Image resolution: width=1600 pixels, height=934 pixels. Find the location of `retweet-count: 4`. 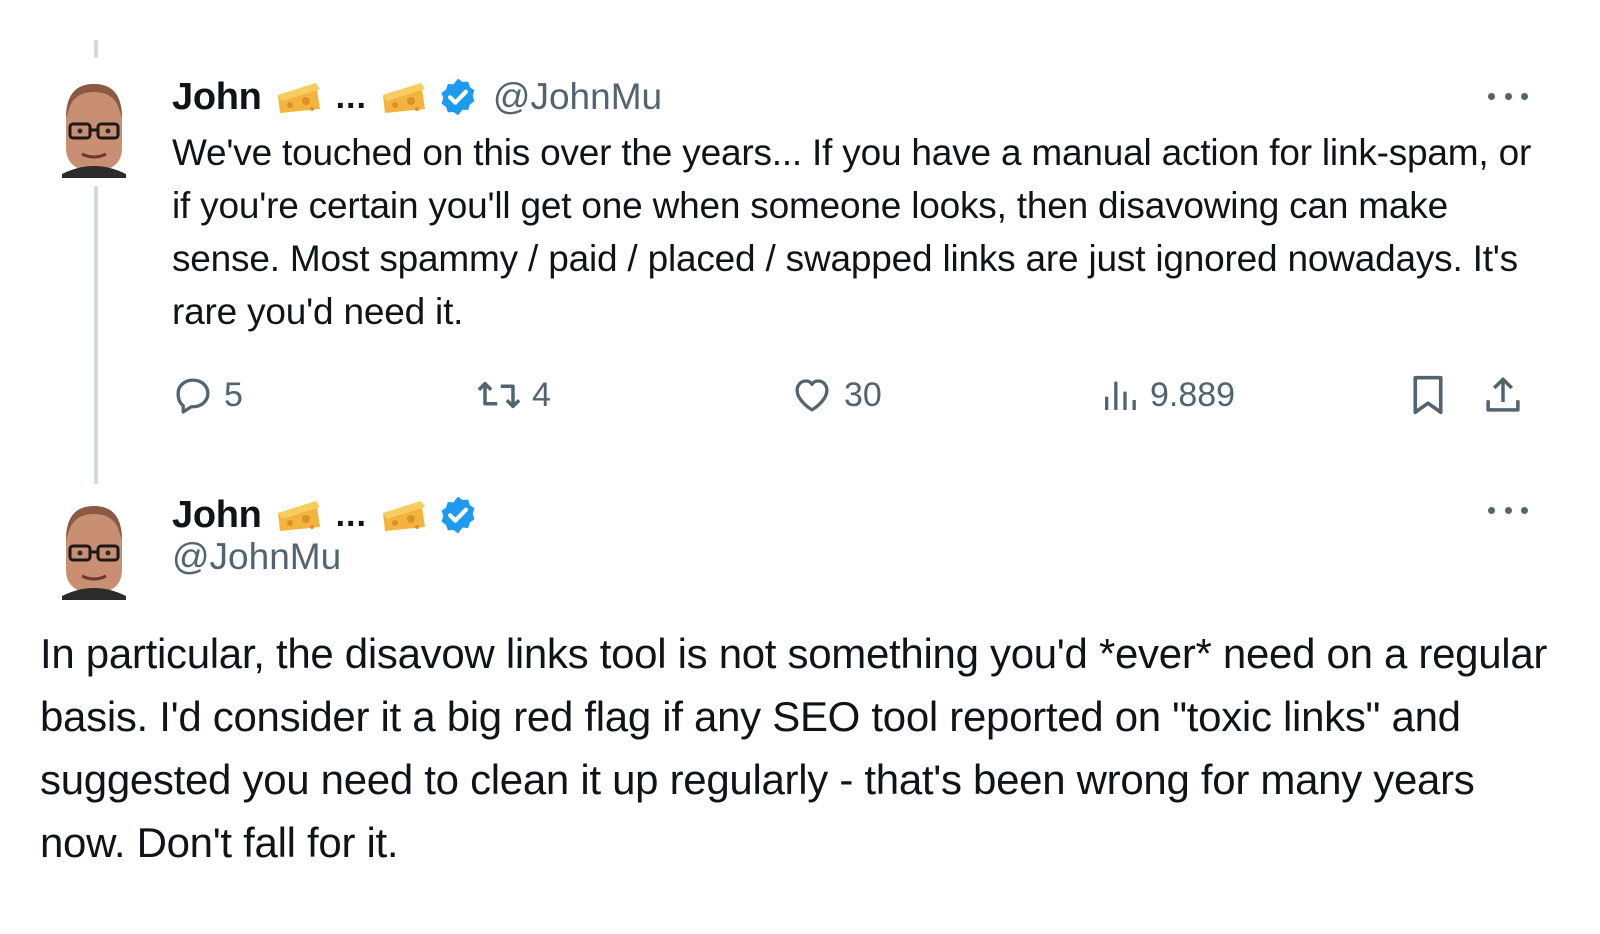

retweet-count: 4 is located at coordinates (541, 394).